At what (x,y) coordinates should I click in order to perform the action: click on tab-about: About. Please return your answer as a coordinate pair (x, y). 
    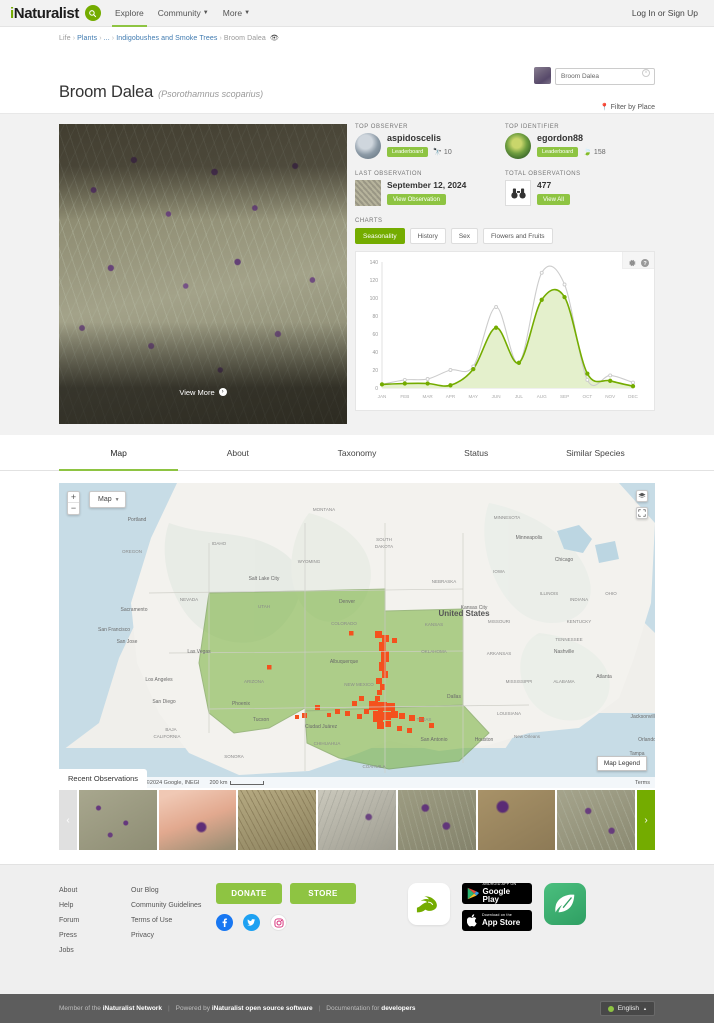
    Looking at the image, I should click on (237, 452).